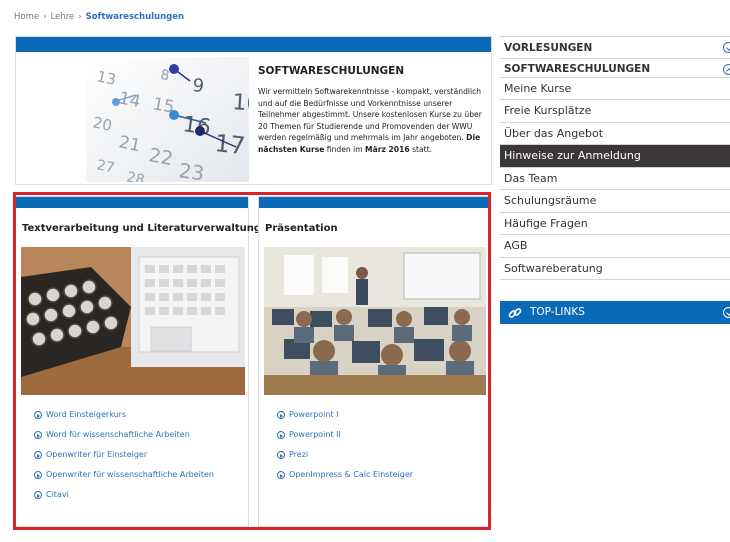 The height and width of the screenshot is (542, 730). What do you see at coordinates (615, 179) in the screenshot?
I see `sidebar-item-das-team: Das Team` at bounding box center [615, 179].